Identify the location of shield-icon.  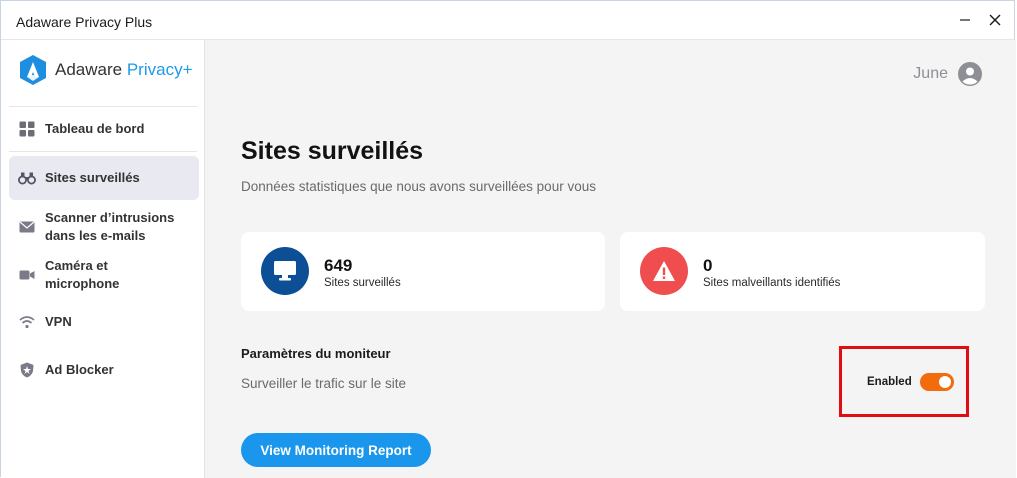
(27, 370).